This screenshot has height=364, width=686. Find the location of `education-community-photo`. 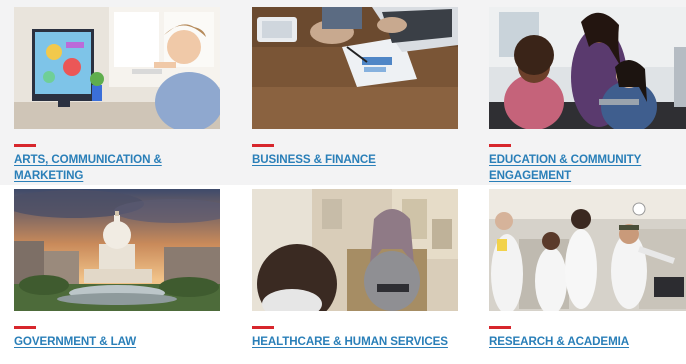

education-community-photo is located at coordinates (587, 68).